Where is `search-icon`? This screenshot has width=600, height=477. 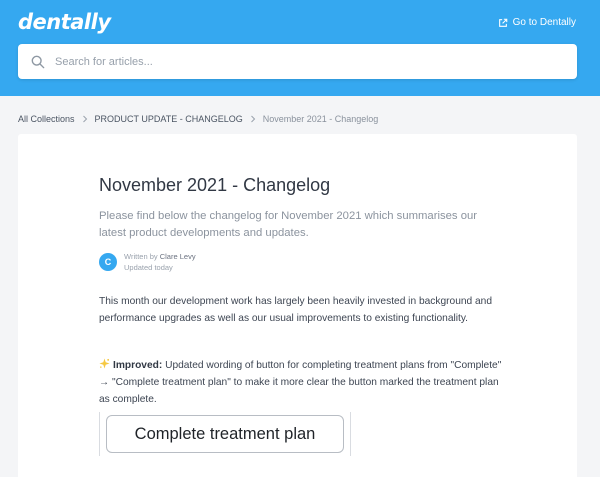 search-icon is located at coordinates (38, 61).